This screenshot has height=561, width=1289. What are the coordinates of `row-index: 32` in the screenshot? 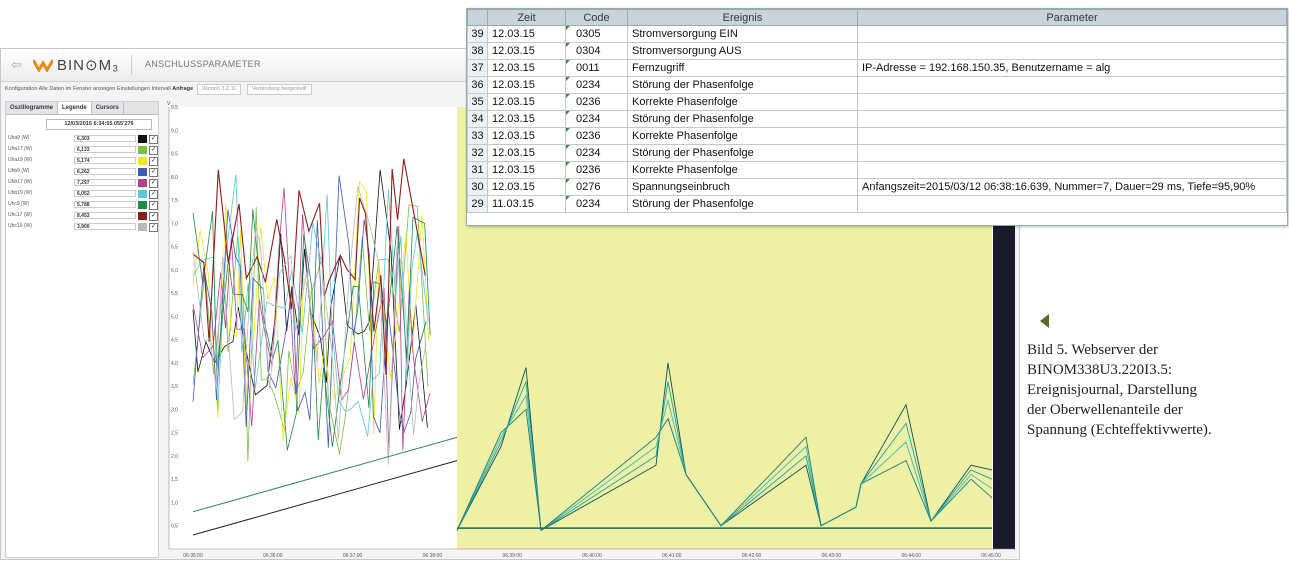 It's located at (477, 153).